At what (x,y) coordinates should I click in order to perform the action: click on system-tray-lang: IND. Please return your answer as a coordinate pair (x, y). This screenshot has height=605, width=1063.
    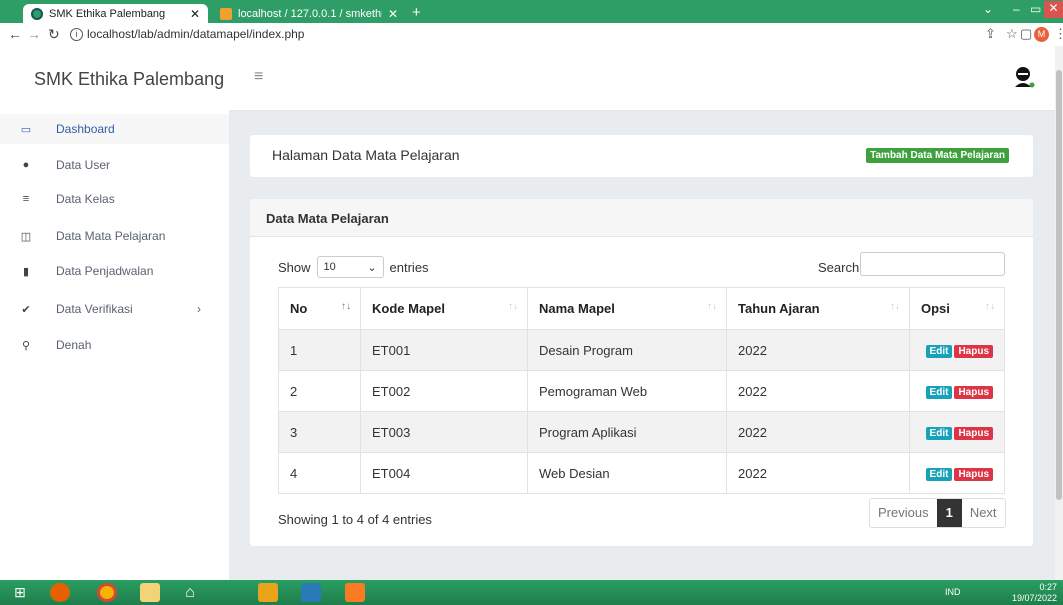
    Looking at the image, I should click on (953, 592).